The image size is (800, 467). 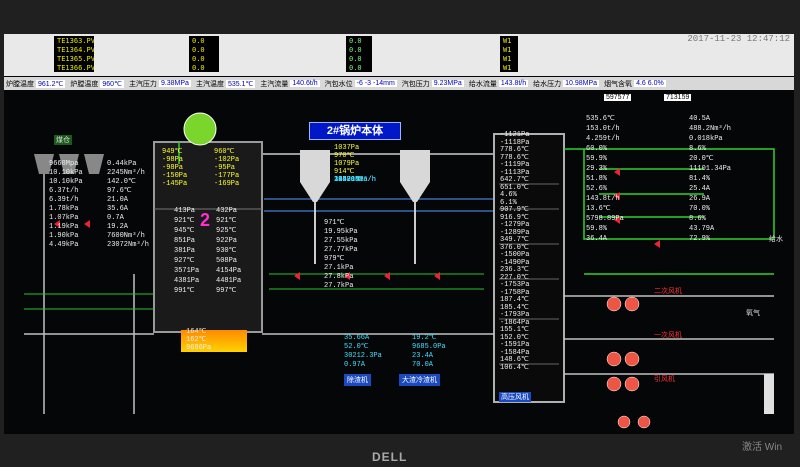 What do you see at coordinates (339, 286) in the screenshot?
I see `reading: 27.7kPa` at bounding box center [339, 286].